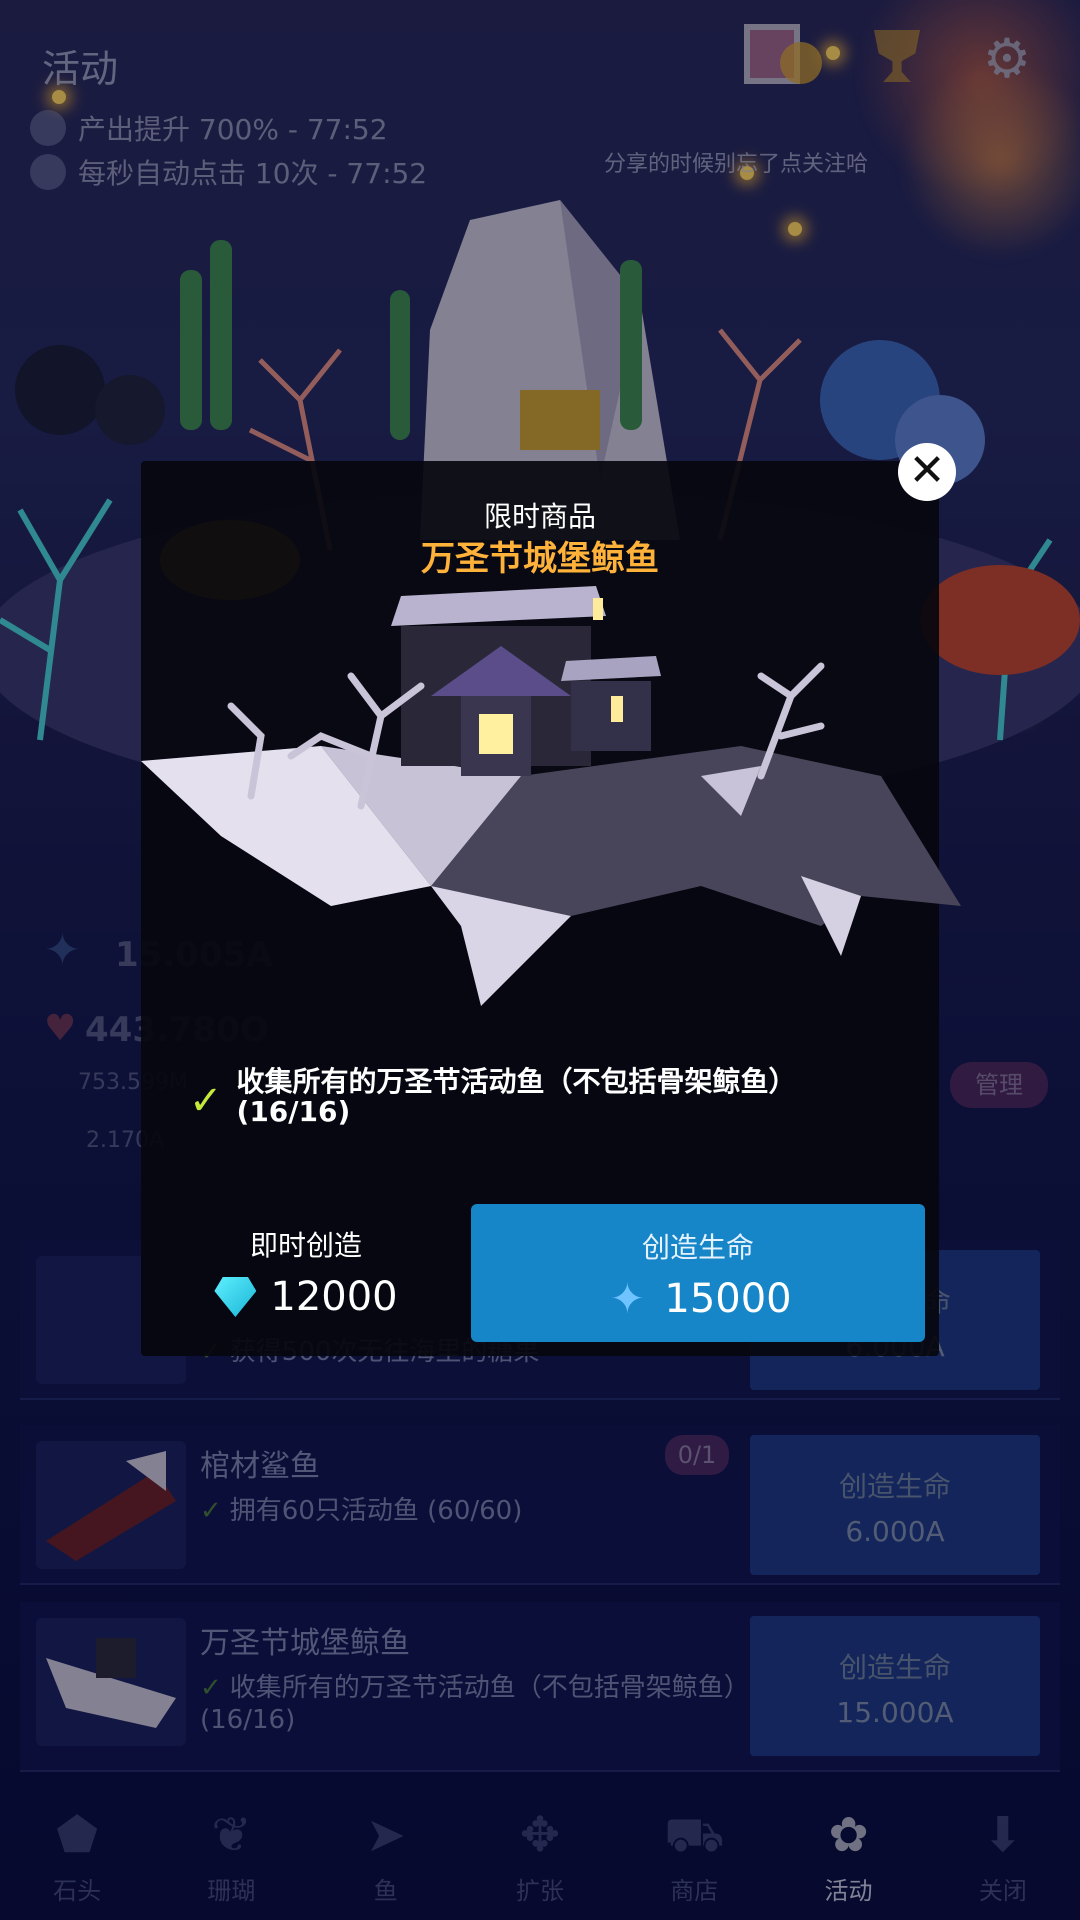  Describe the element at coordinates (305, 1245) in the screenshot. I see `instant-create-label: 即时创造` at that location.